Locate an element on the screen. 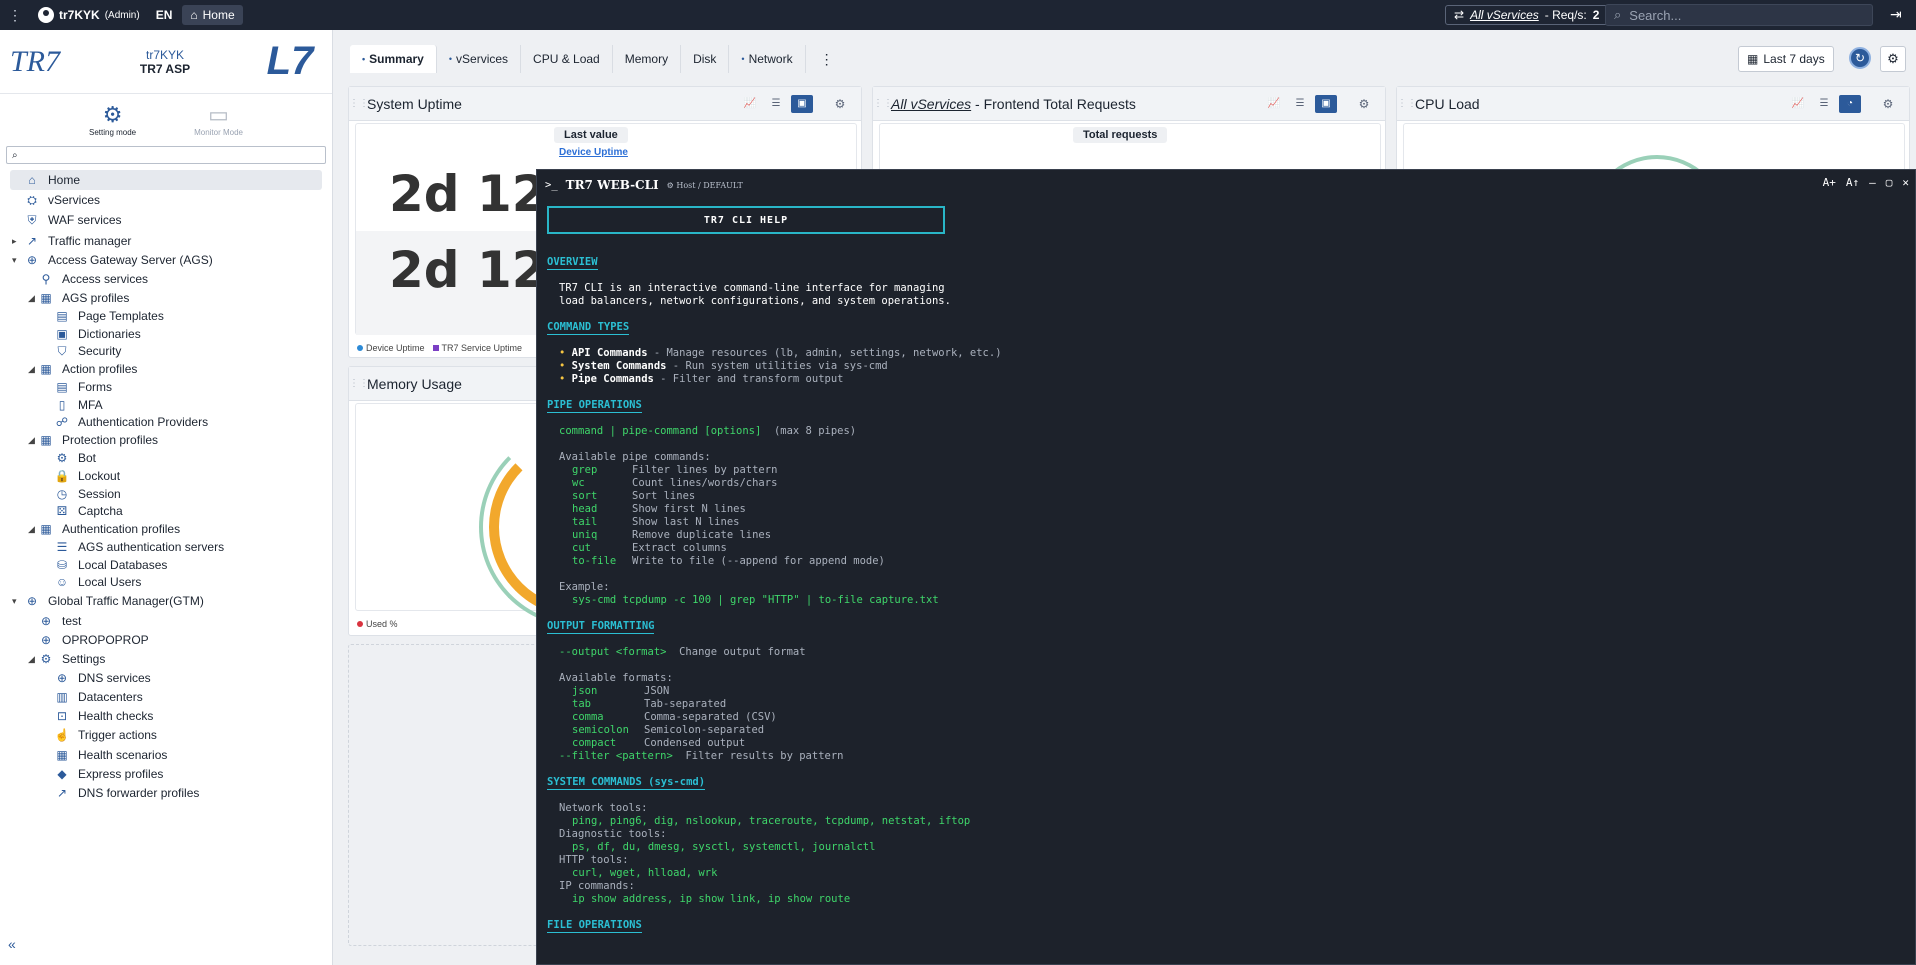 This screenshot has height=965, width=1916. sidebar-item-dns-services: ⊕ DNS services is located at coordinates (166, 678).